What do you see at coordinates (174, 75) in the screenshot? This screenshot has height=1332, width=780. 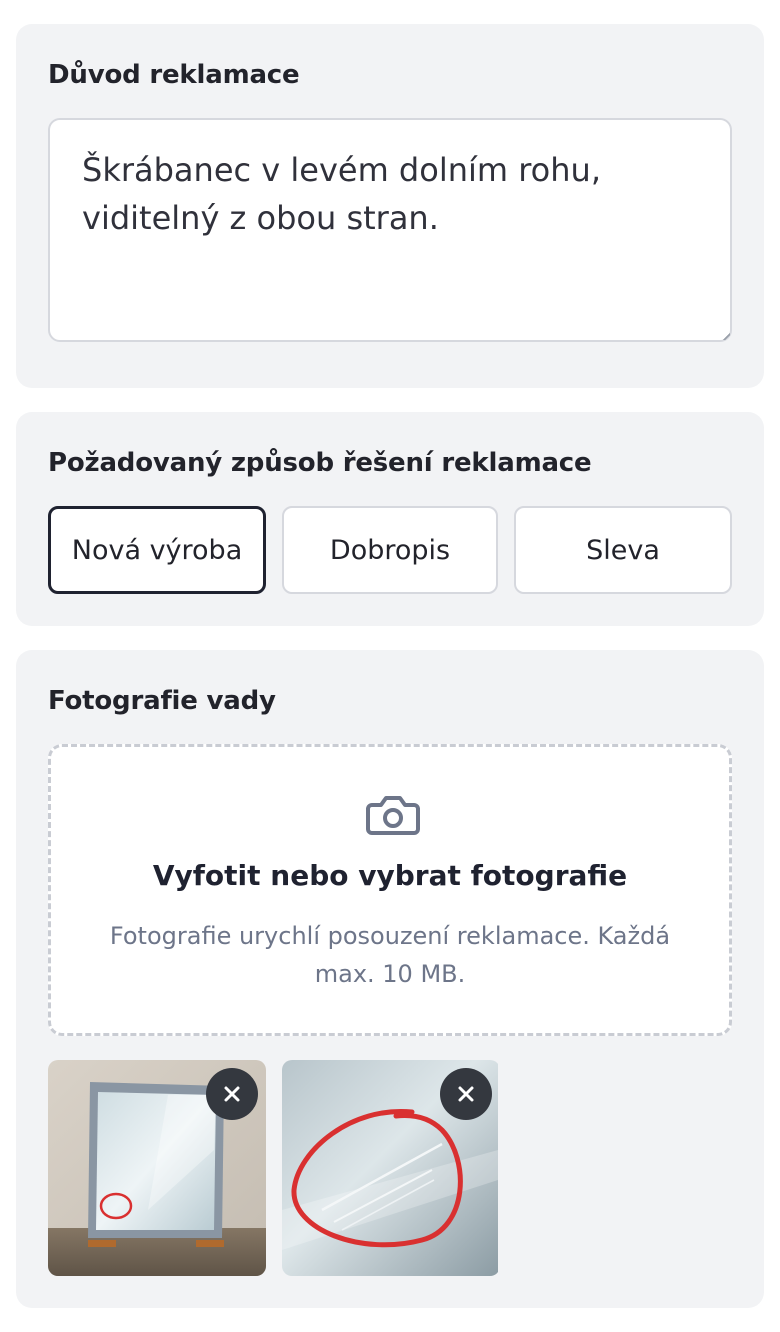 I see `reason-title: Důvod reklamace` at bounding box center [174, 75].